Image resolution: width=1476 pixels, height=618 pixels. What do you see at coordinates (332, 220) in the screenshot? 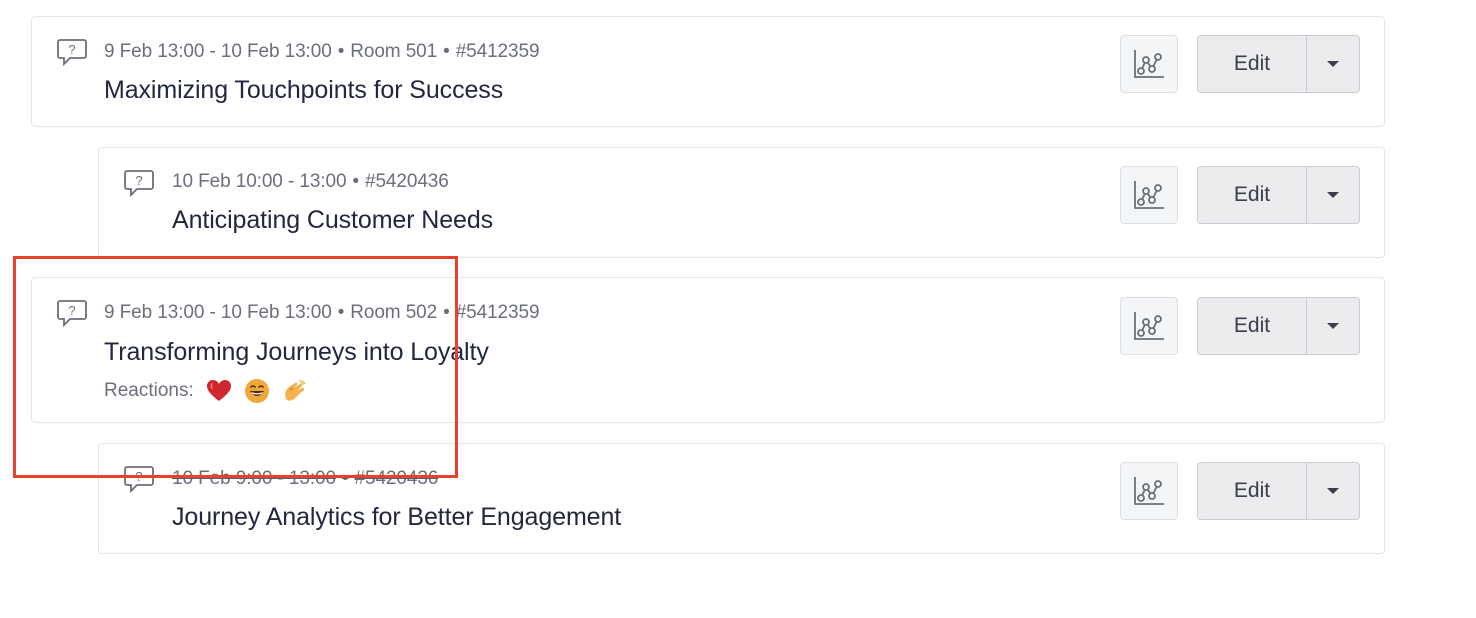
I see `session-title: Anticipating Customer Needs` at bounding box center [332, 220].